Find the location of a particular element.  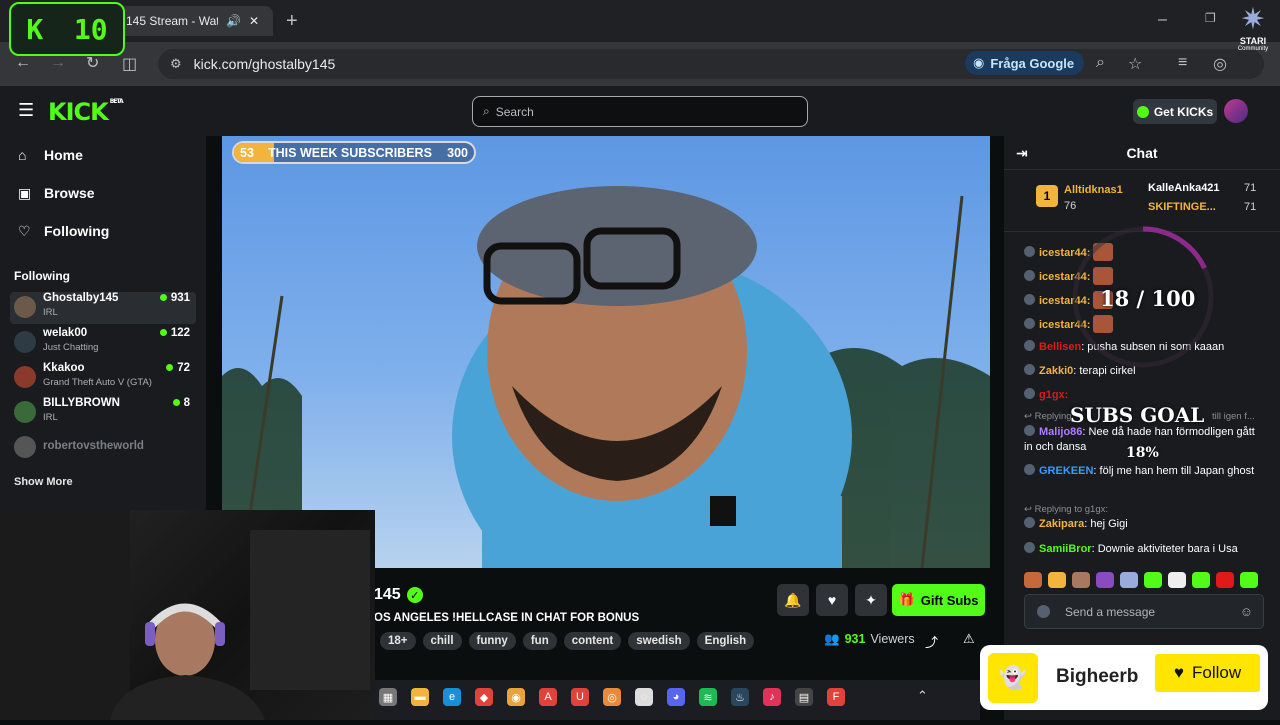

menu-icon: ☰ is located at coordinates (26, 110).